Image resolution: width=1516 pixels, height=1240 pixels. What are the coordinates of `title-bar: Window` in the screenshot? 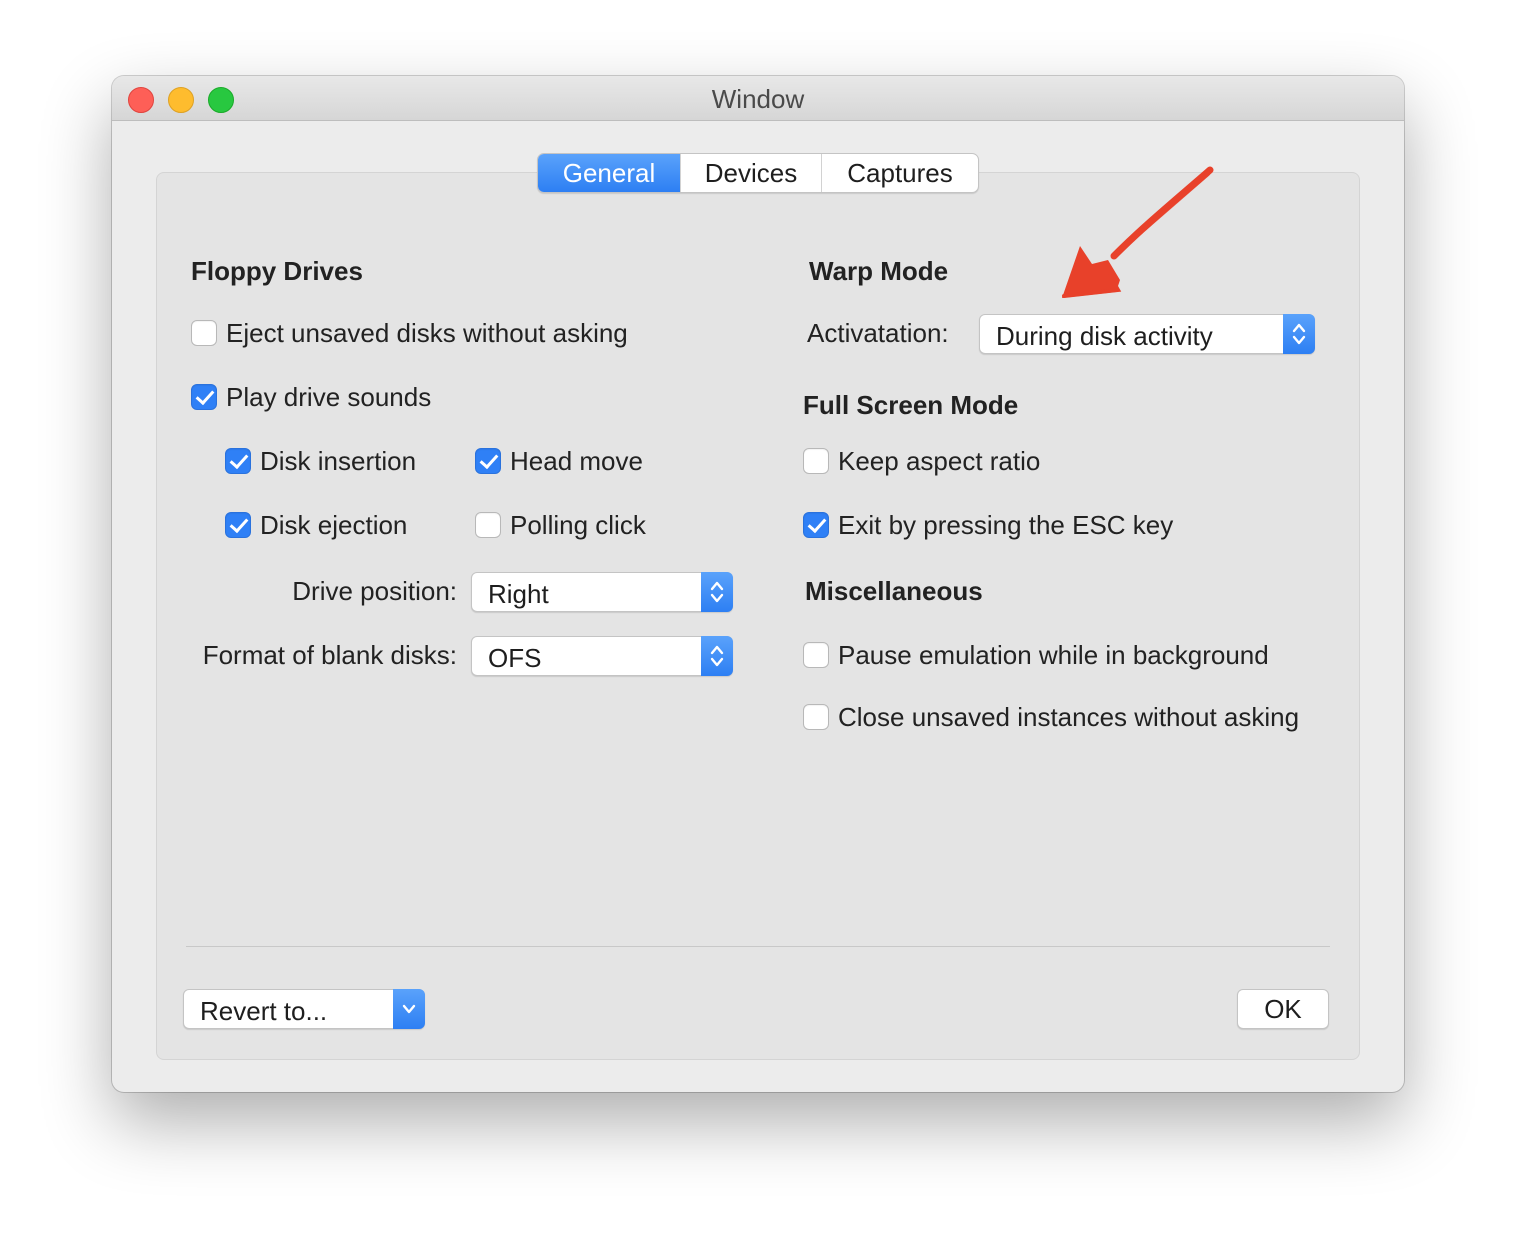 It's located at (758, 98).